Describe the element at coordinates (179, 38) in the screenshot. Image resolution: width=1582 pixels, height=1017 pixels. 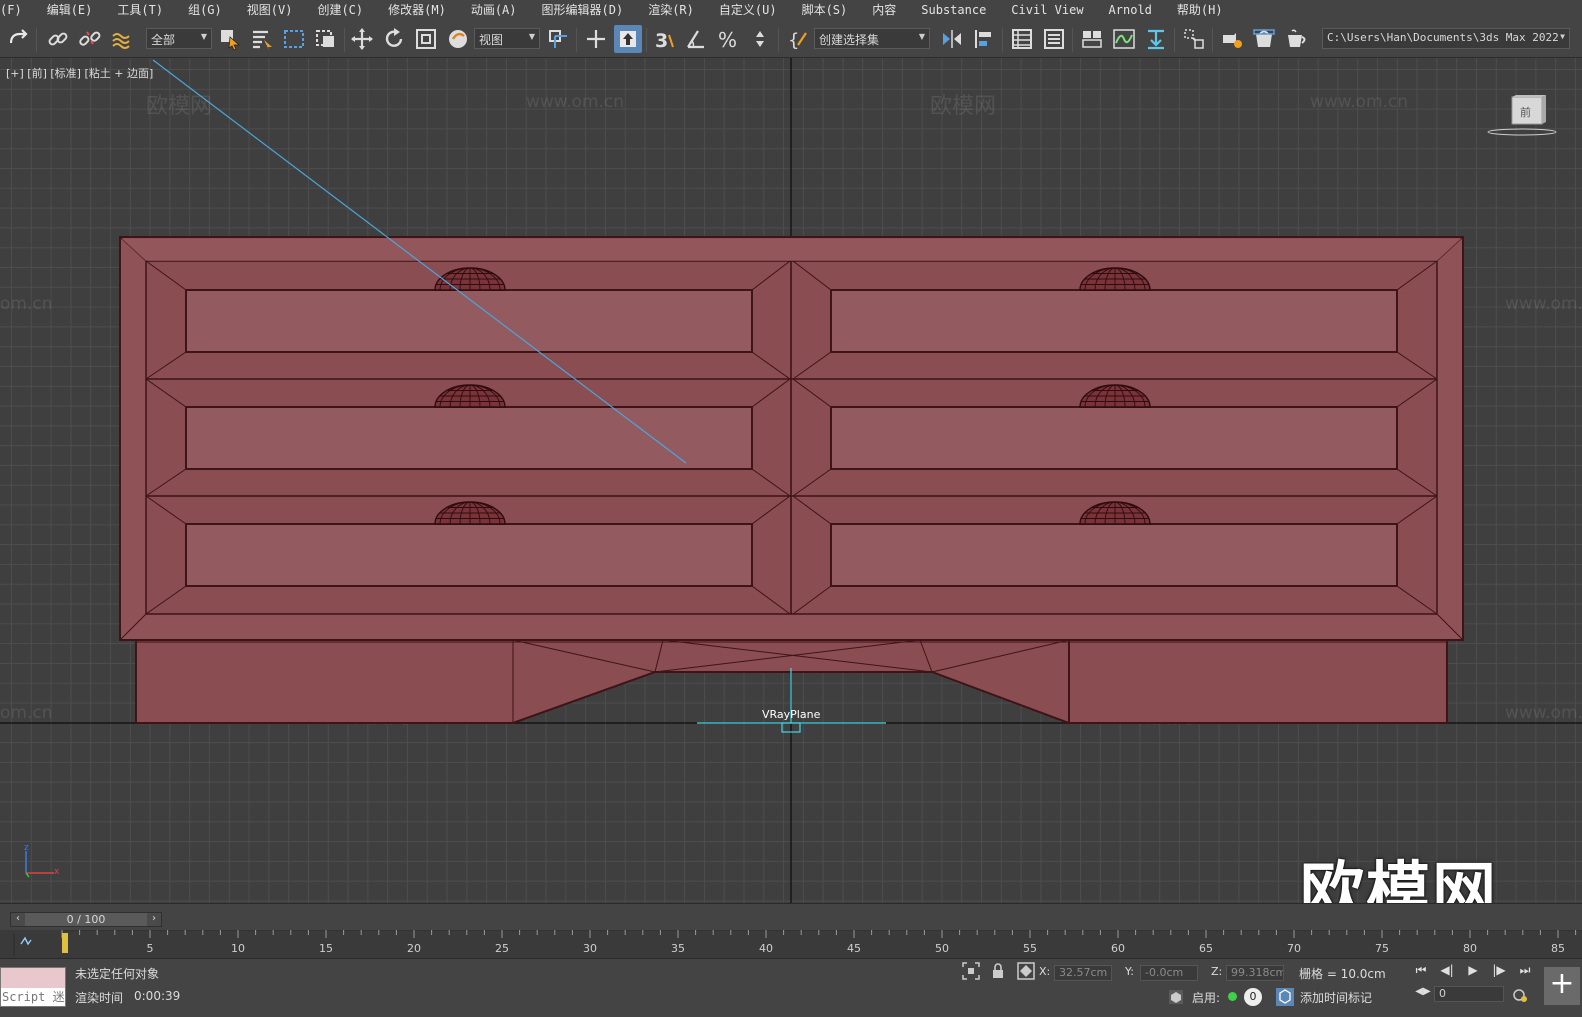
I see `selection-filter-dropdown: 全部 ▼` at that location.